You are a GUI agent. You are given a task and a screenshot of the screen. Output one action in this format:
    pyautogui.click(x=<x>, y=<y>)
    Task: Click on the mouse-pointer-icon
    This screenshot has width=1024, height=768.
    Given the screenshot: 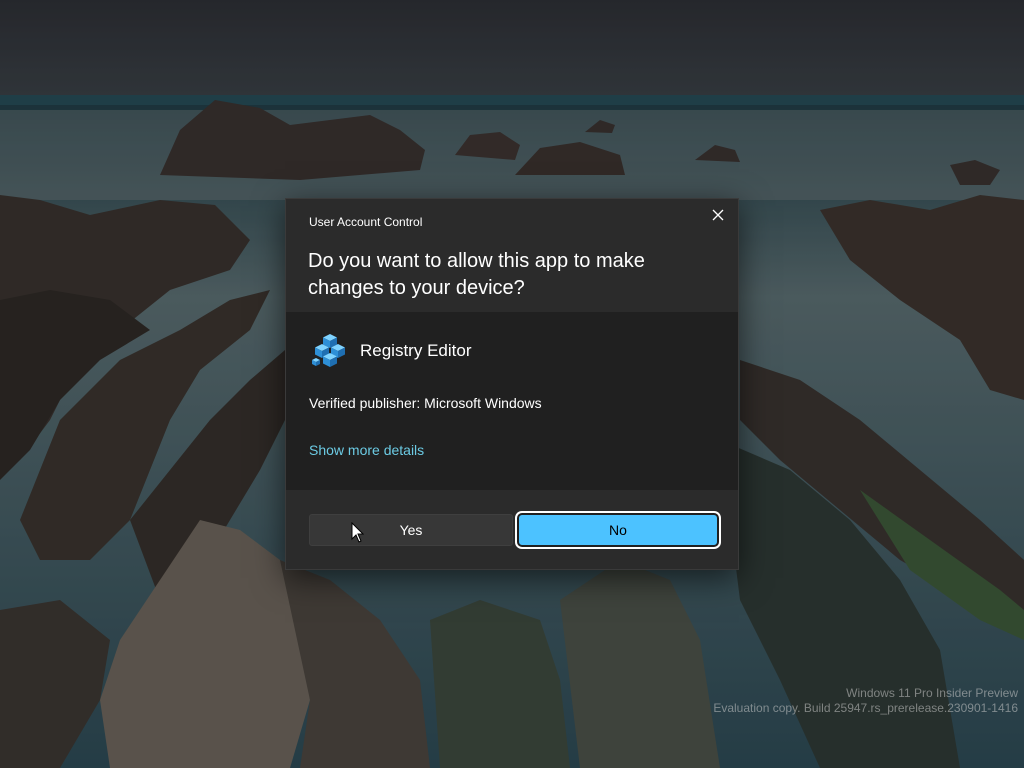 What is the action you would take?
    pyautogui.click(x=358, y=532)
    